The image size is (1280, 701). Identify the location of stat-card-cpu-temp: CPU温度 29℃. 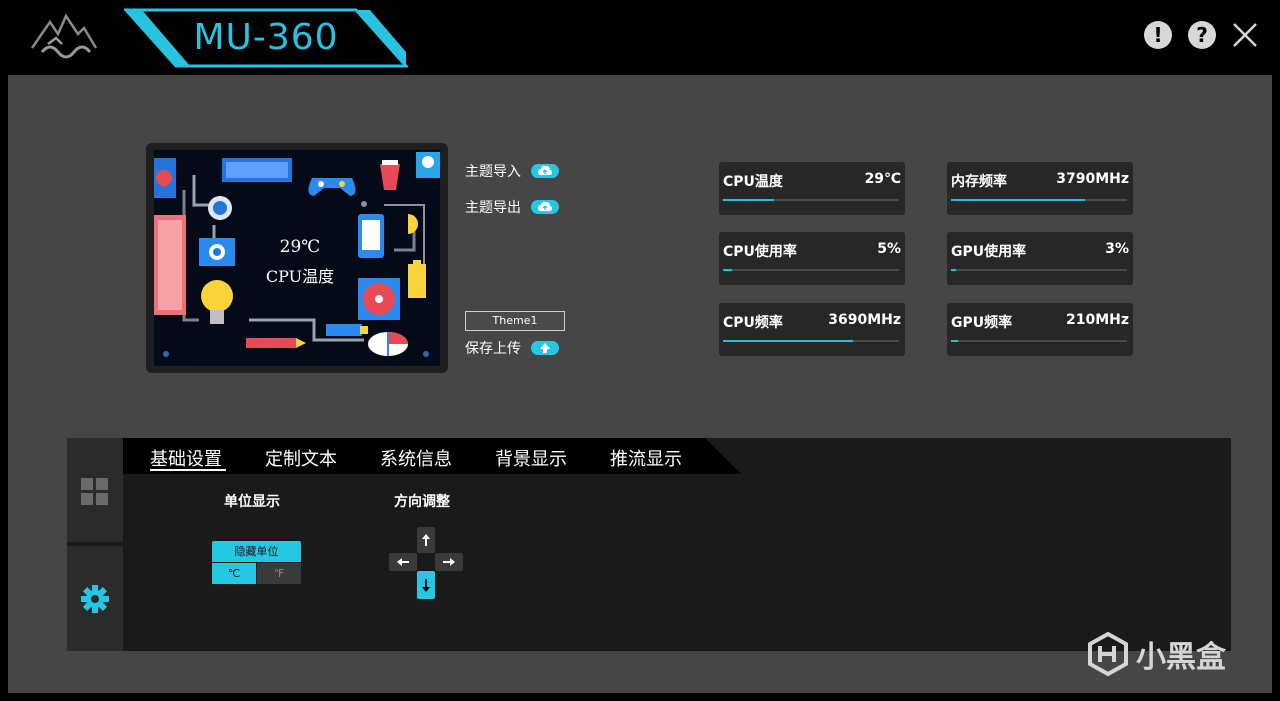
(812, 188).